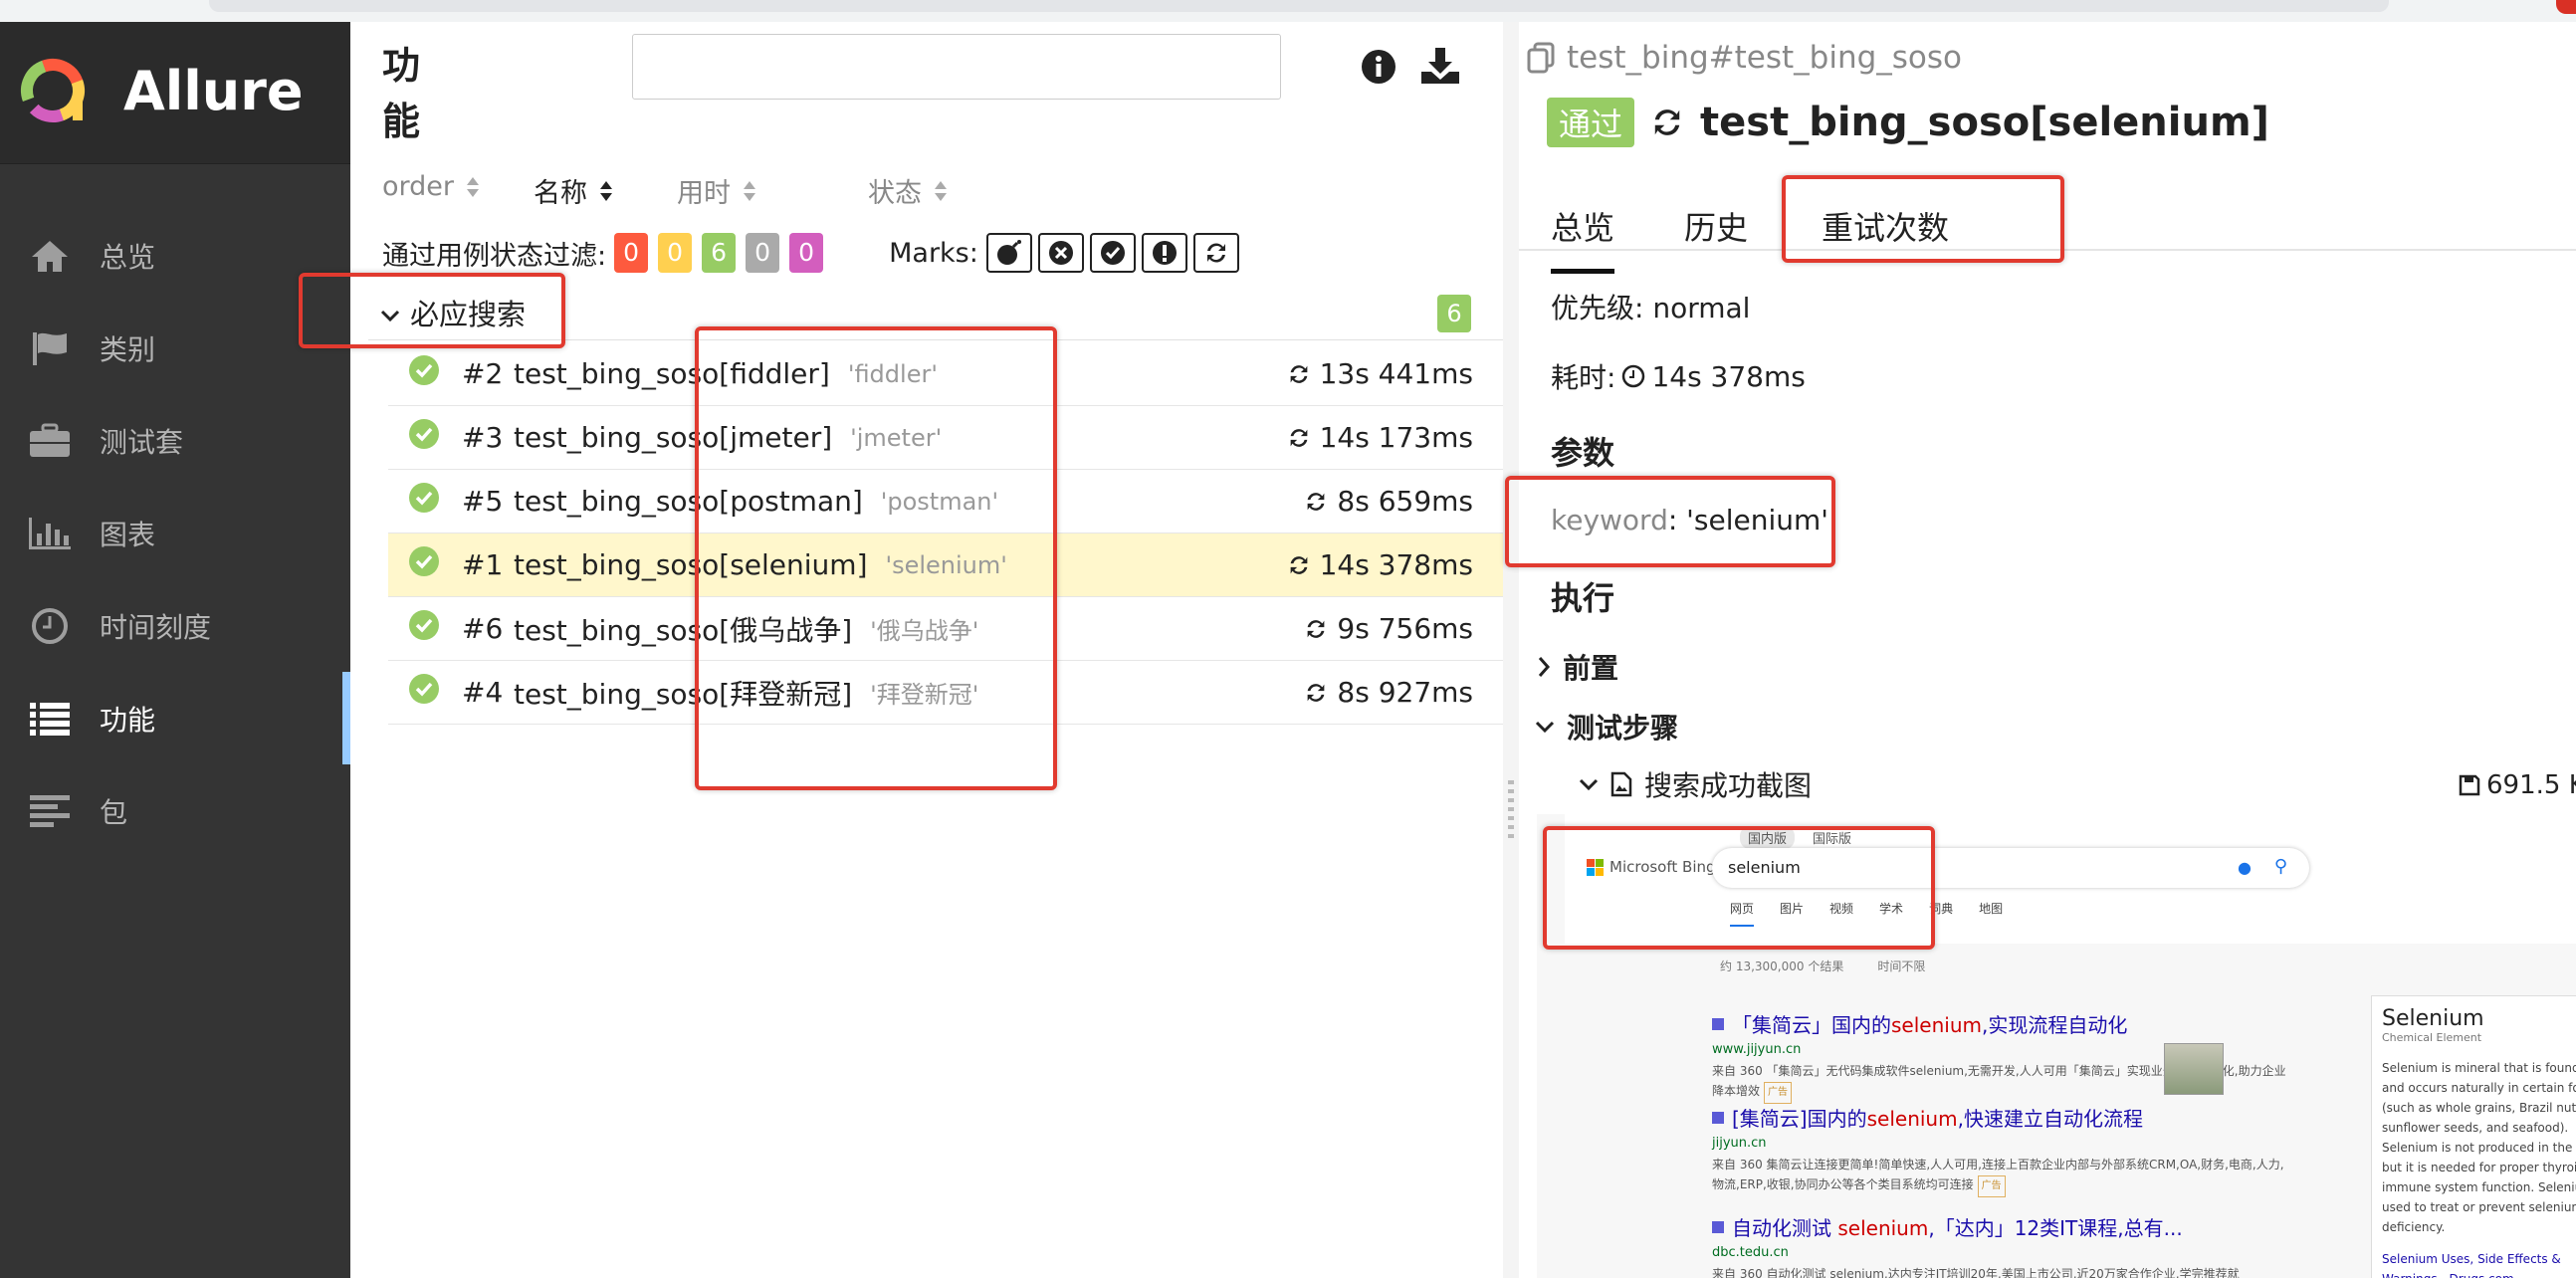  I want to click on image-file-icon, so click(1621, 784).